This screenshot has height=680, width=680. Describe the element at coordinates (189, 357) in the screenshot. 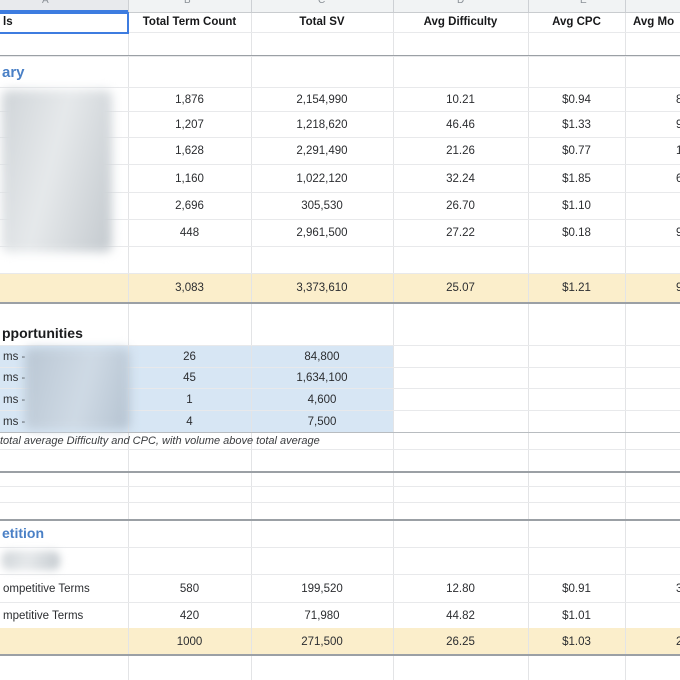

I see `cell-term-count: 26` at that location.